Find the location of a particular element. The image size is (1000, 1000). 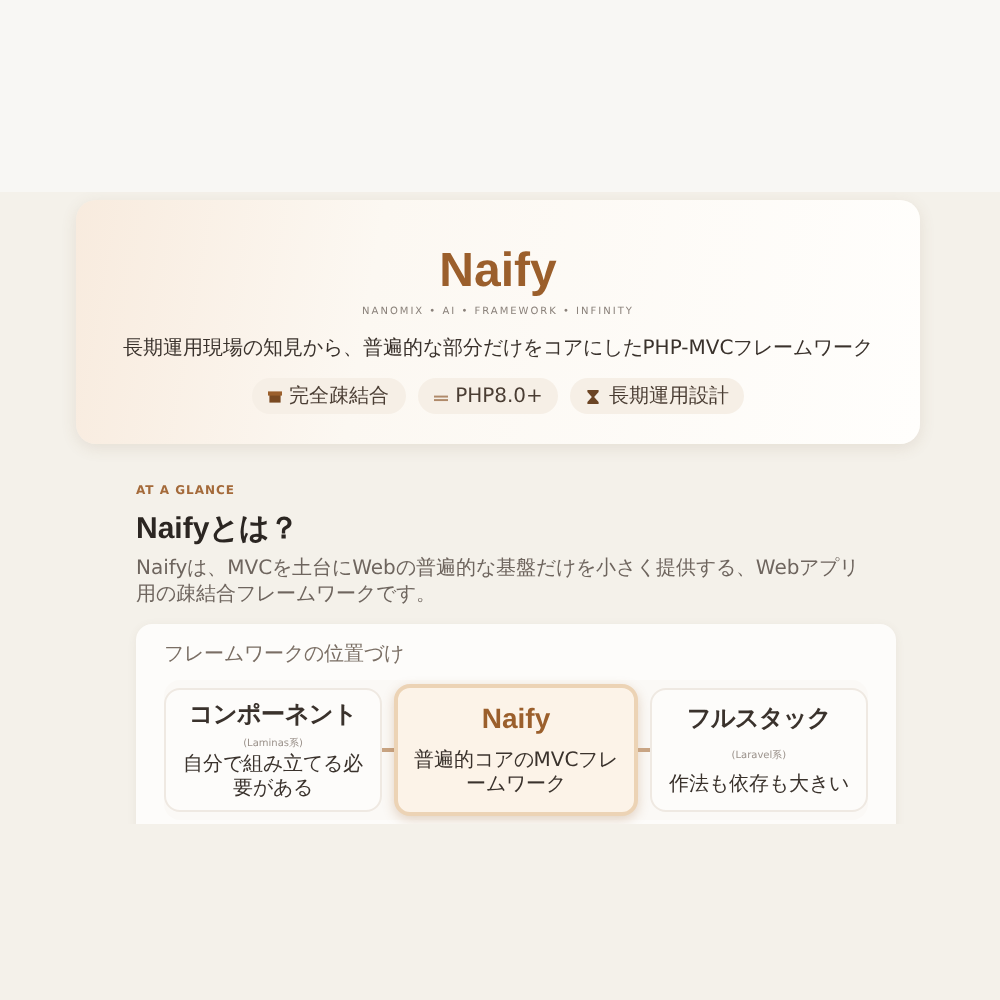

badge-label: 完全疎結合 is located at coordinates (339, 396).